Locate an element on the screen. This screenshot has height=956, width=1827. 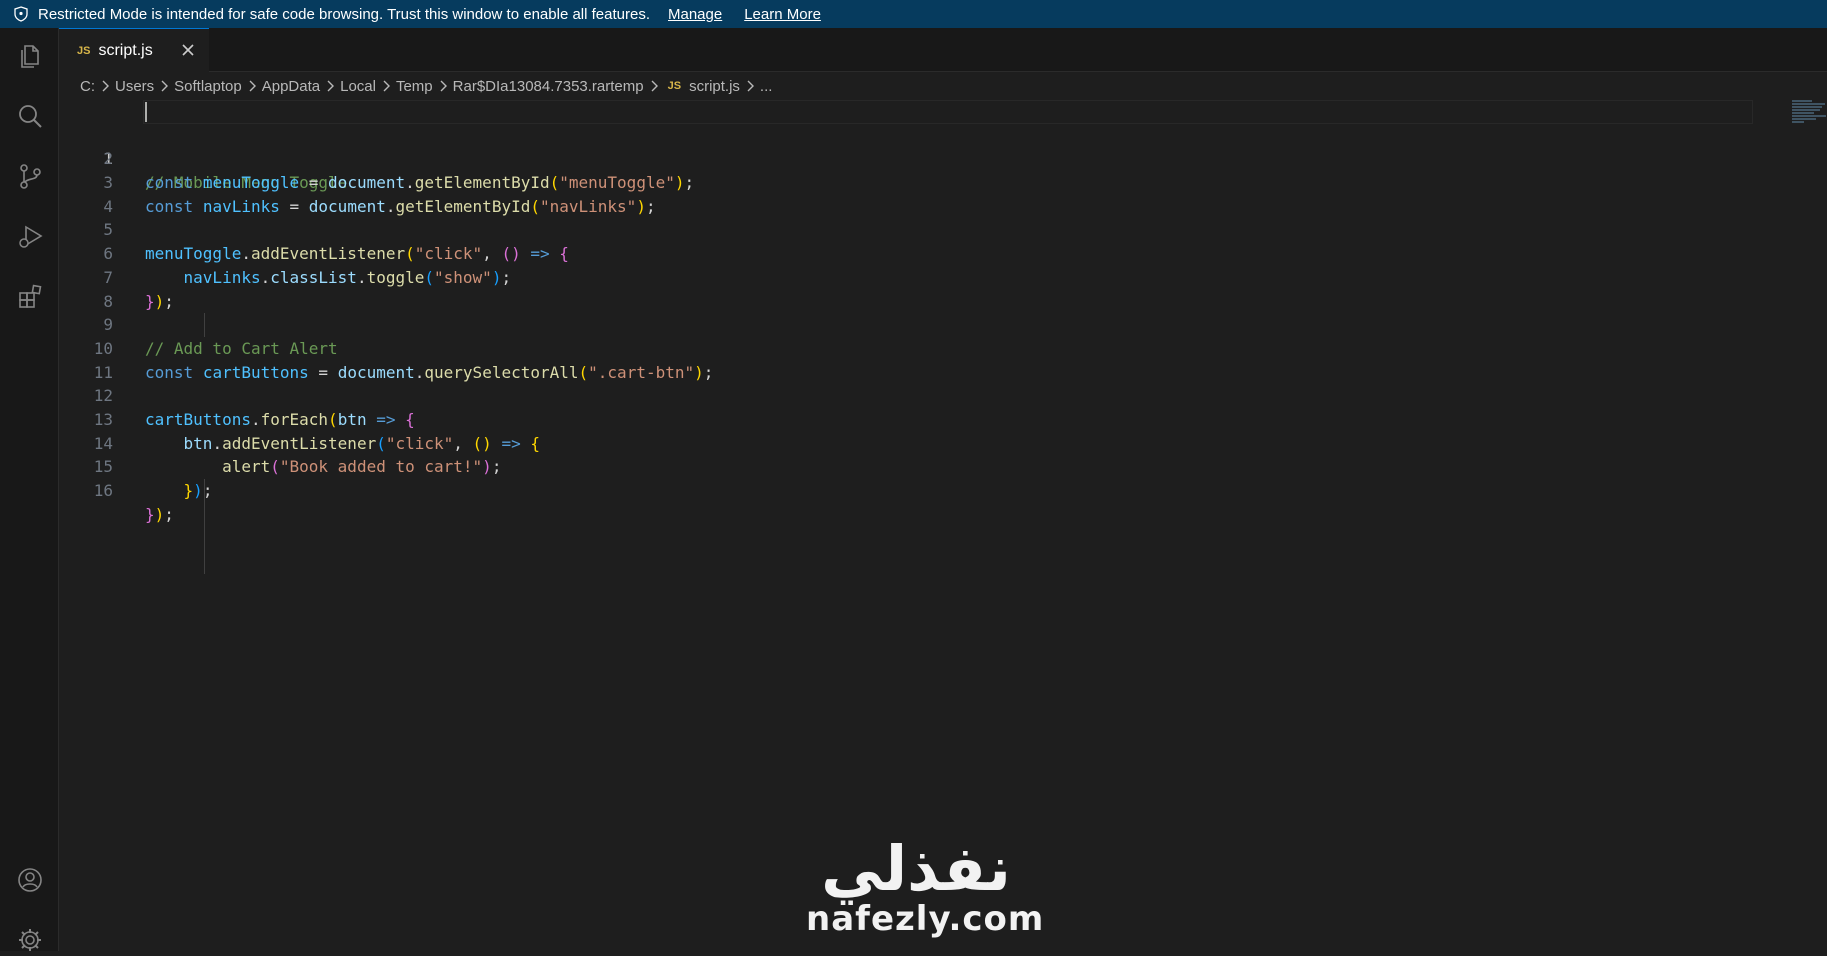
code-line: 1 // Mobile Menu Toggle is located at coordinates (919, 146).